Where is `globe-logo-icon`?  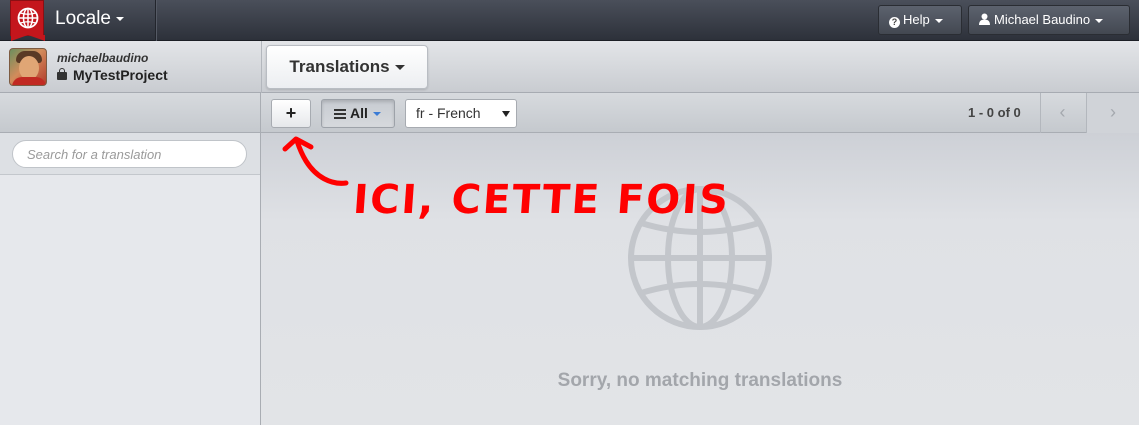 globe-logo-icon is located at coordinates (27, 20).